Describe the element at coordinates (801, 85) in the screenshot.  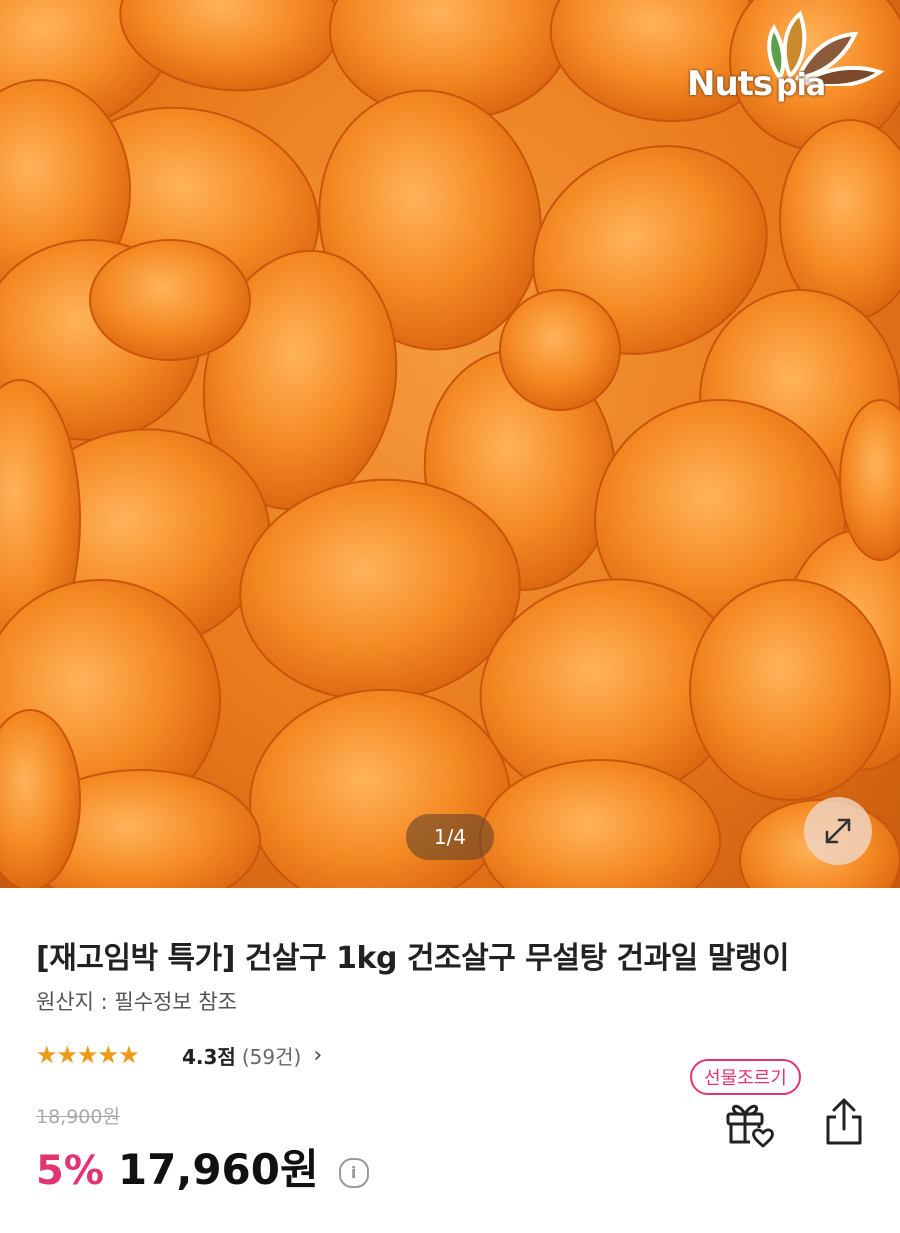
I see `brand-name-pia: pia` at that location.